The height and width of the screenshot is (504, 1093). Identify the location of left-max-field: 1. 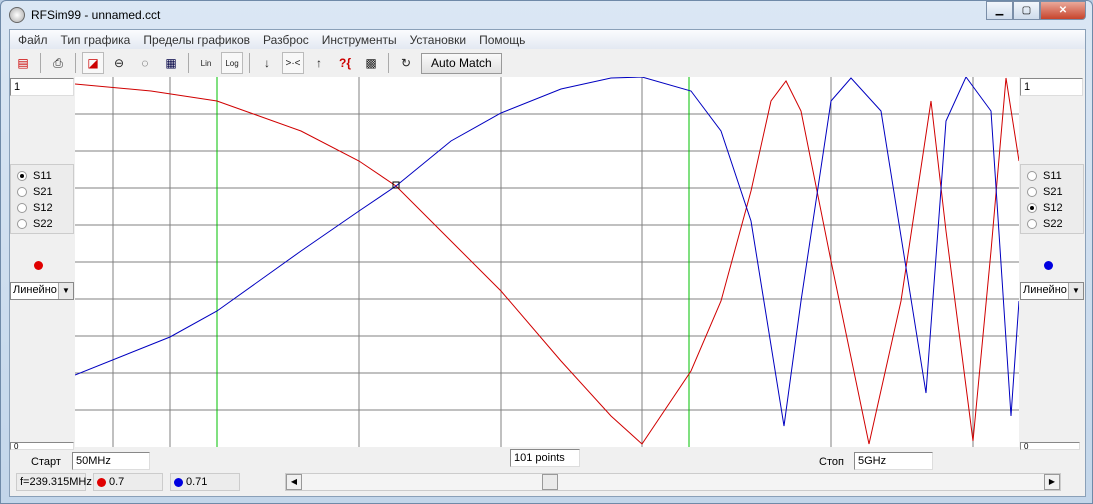
(42, 87).